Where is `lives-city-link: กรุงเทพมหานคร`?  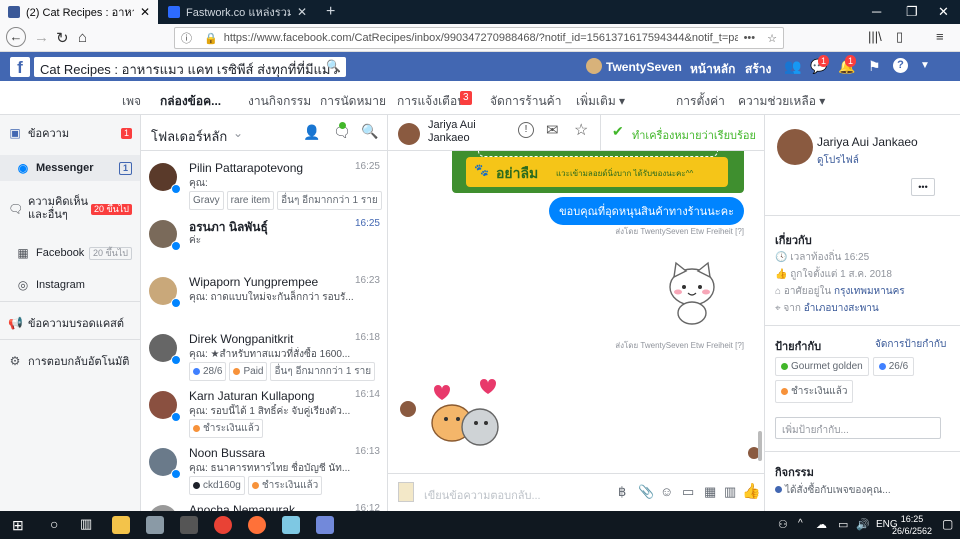 lives-city-link: กรุงเทพมหานคร is located at coordinates (869, 291).